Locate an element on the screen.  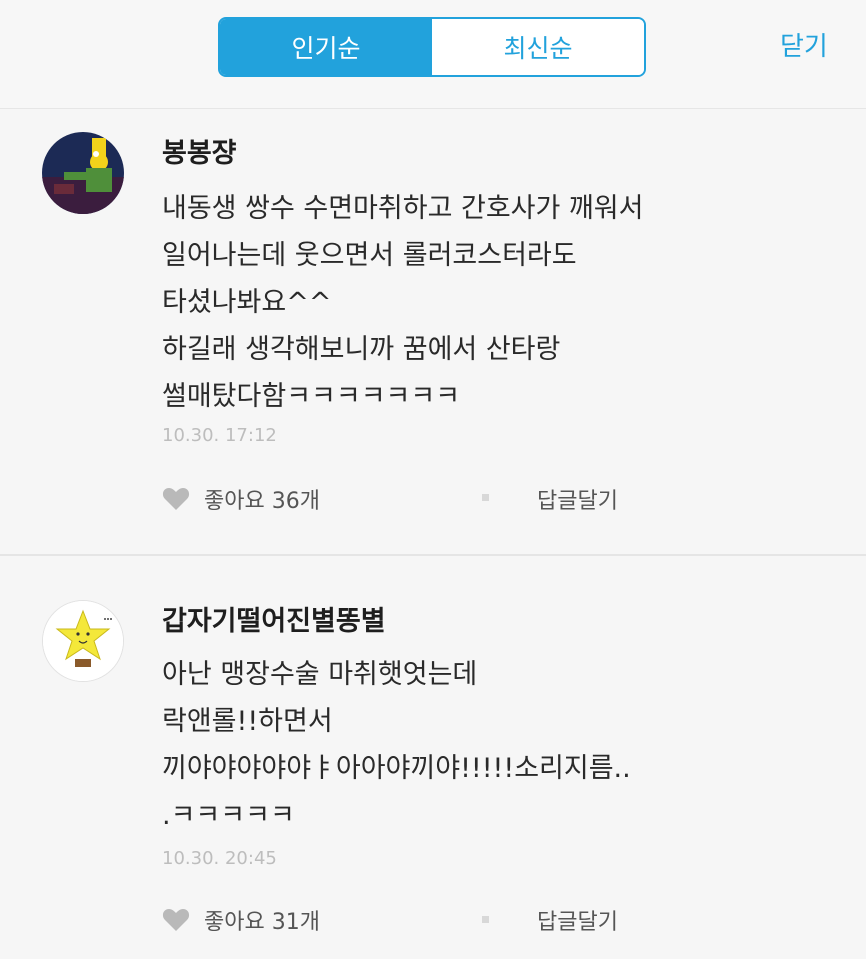
comment-author: 봉봉쟝 is located at coordinates (199, 150).